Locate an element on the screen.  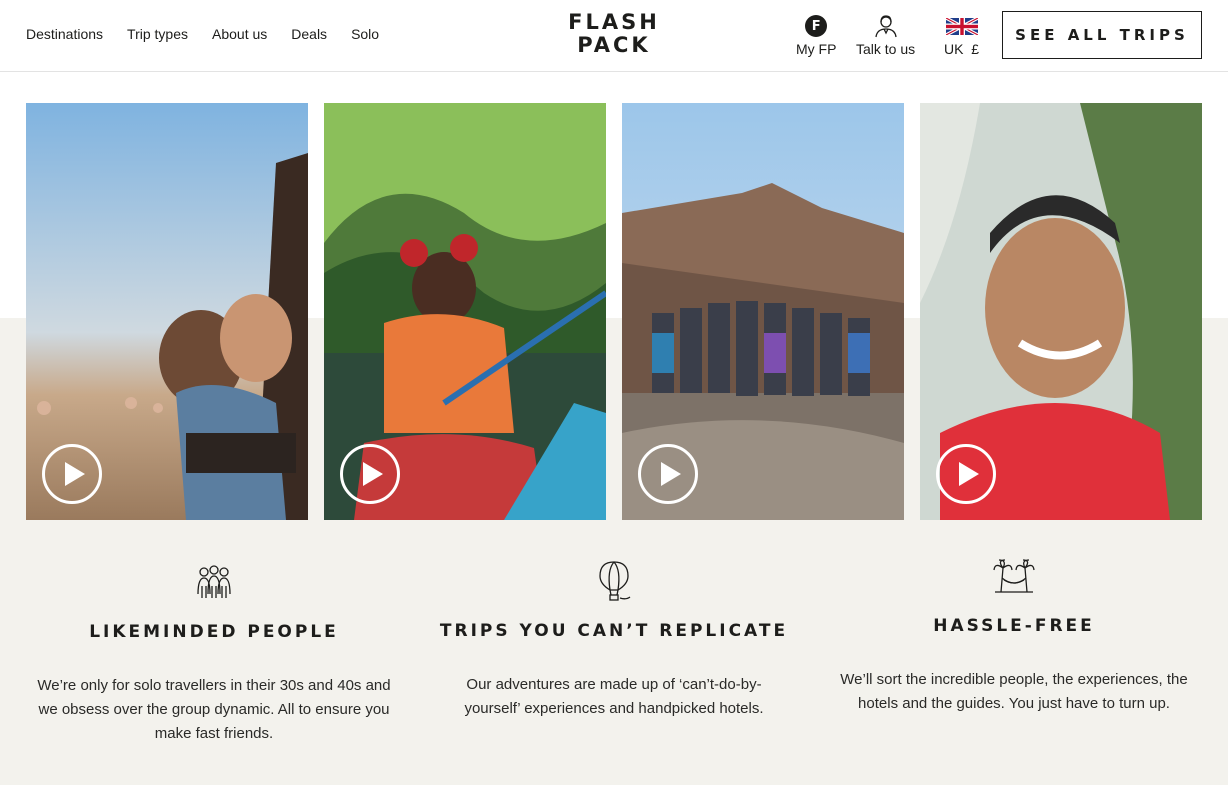
nav-deals: Deals is located at coordinates (309, 34).